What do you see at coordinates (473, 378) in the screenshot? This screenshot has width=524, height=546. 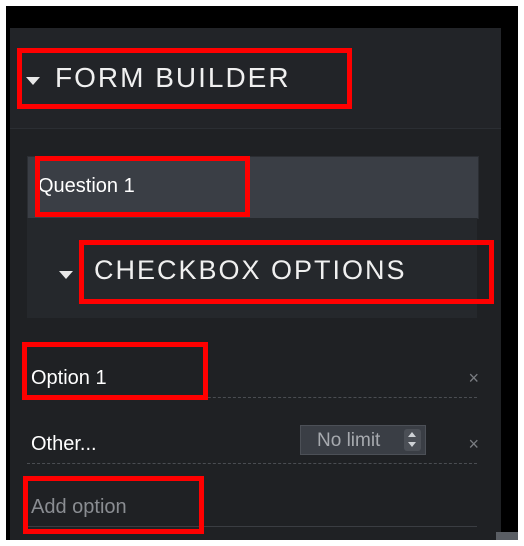 I see `remove-option-icon: ×` at bounding box center [473, 378].